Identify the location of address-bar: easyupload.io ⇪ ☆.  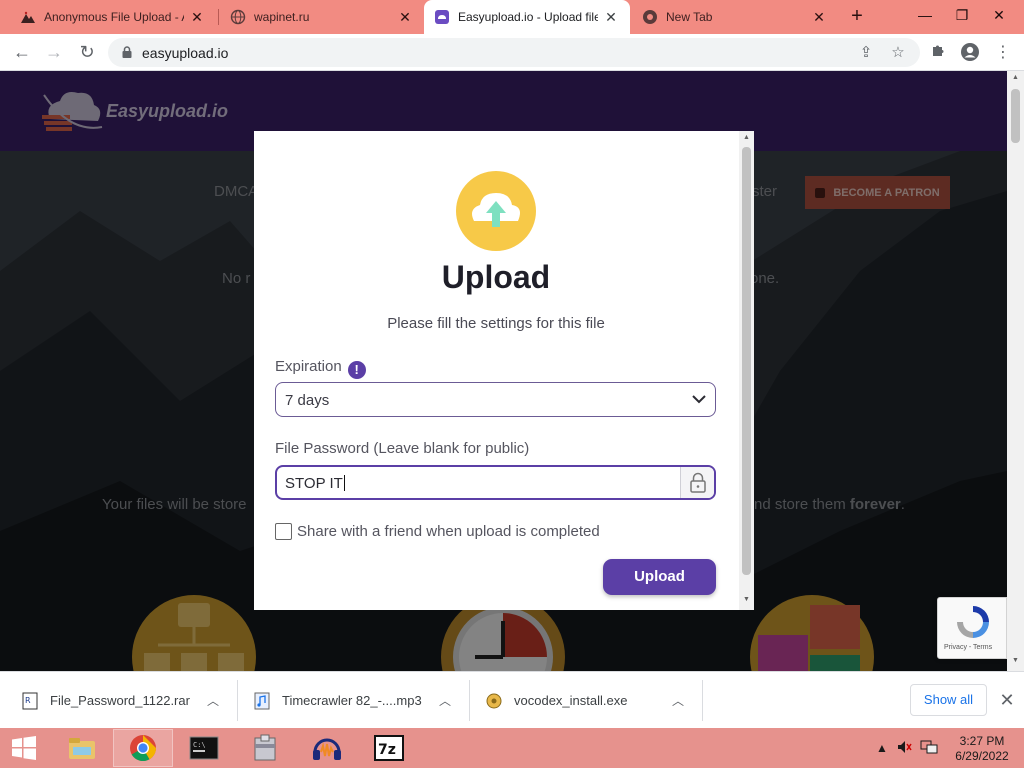
(514, 52).